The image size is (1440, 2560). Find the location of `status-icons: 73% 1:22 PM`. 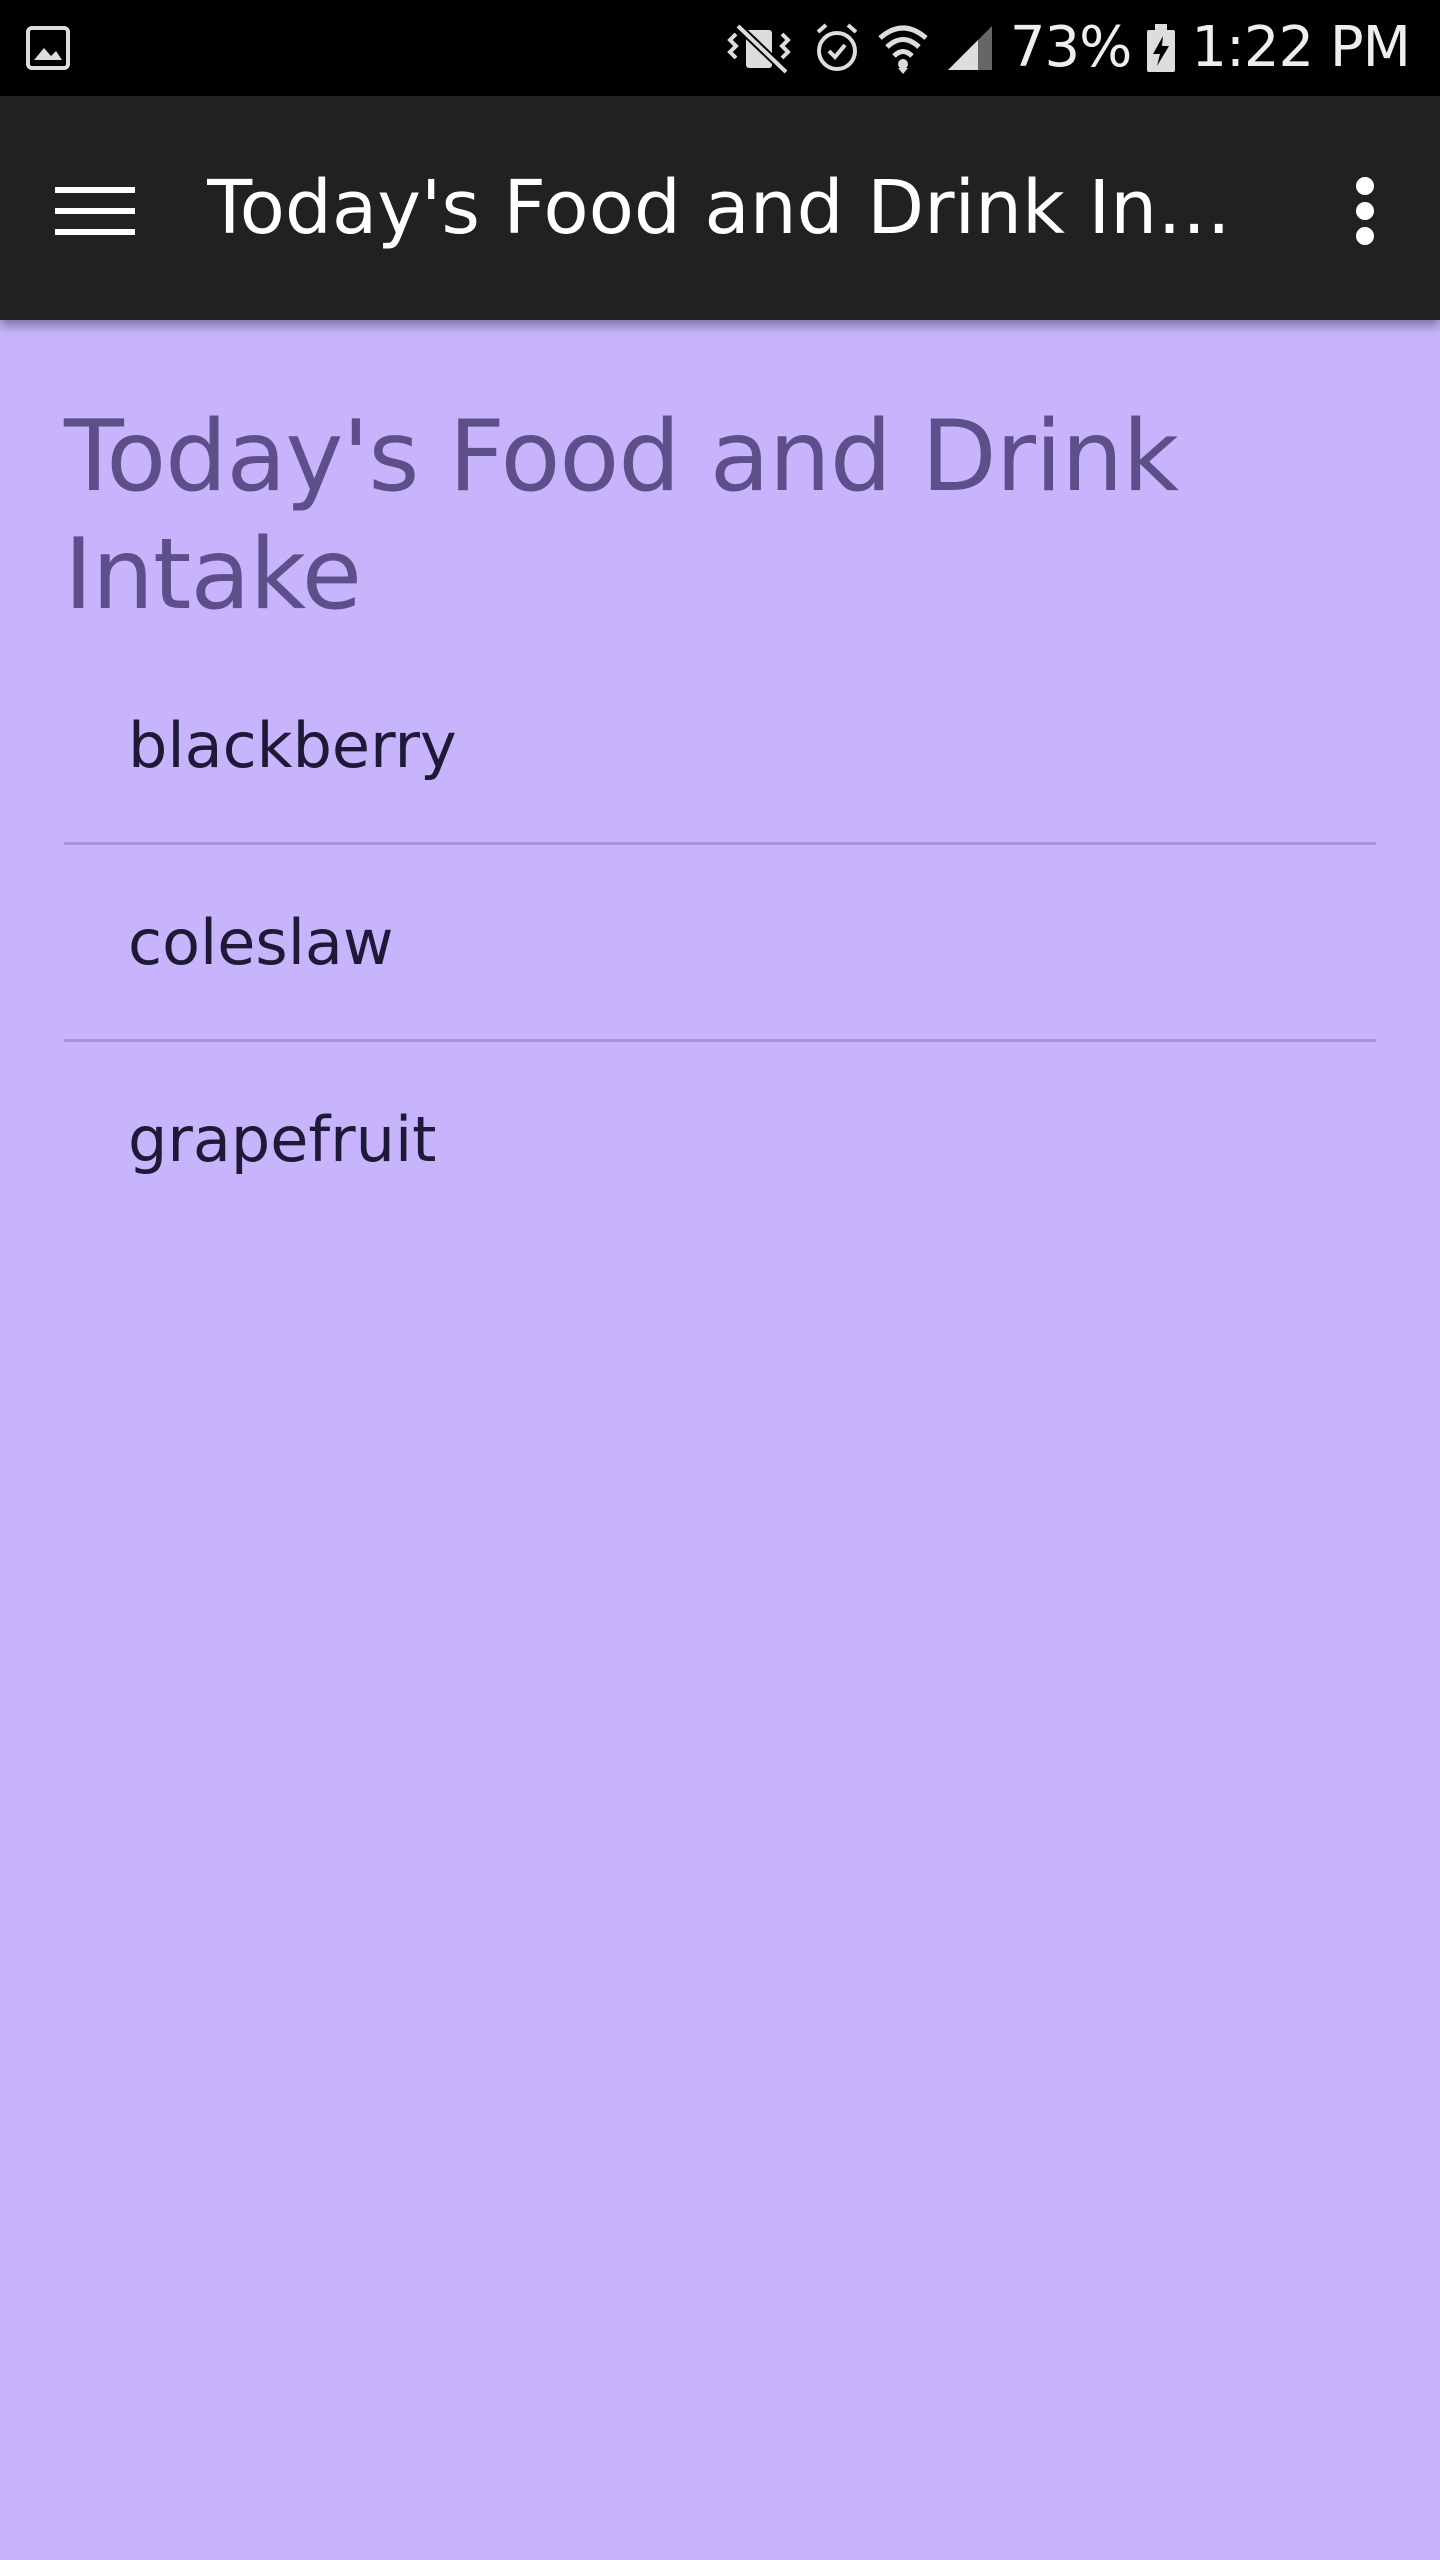

status-icons: 73% 1:22 PM is located at coordinates (1067, 48).